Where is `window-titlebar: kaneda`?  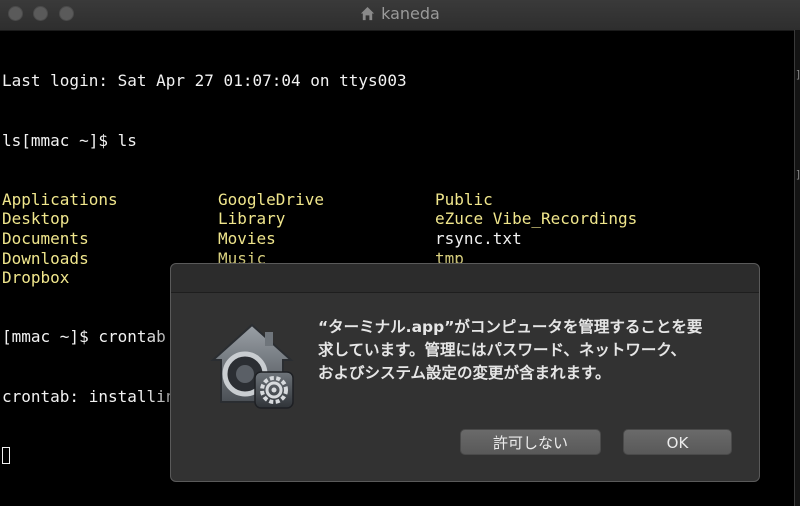
window-titlebar: kaneda is located at coordinates (400, 15).